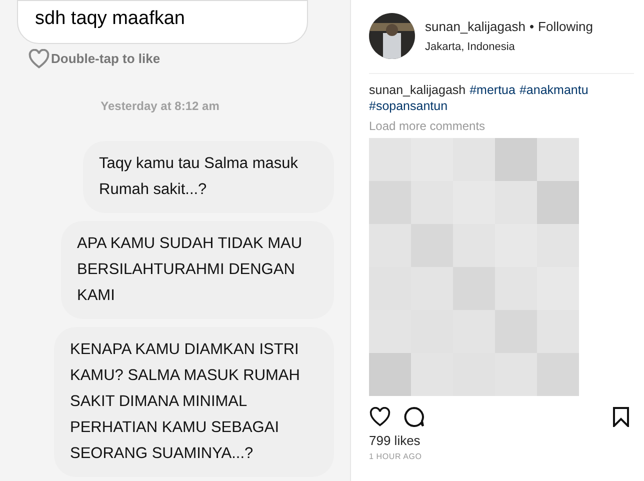 The width and height of the screenshot is (644, 481). Describe the element at coordinates (208, 177) in the screenshot. I see `message-bubble: Taqy kamu tau Salma masuk Rumah sakit...?` at that location.